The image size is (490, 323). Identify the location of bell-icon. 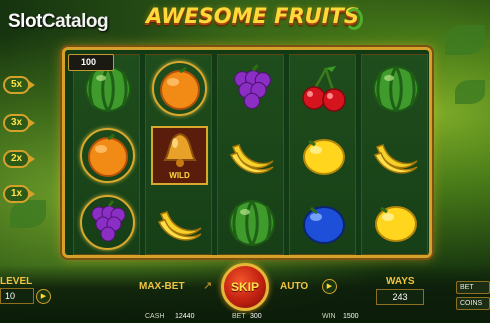
(179, 149).